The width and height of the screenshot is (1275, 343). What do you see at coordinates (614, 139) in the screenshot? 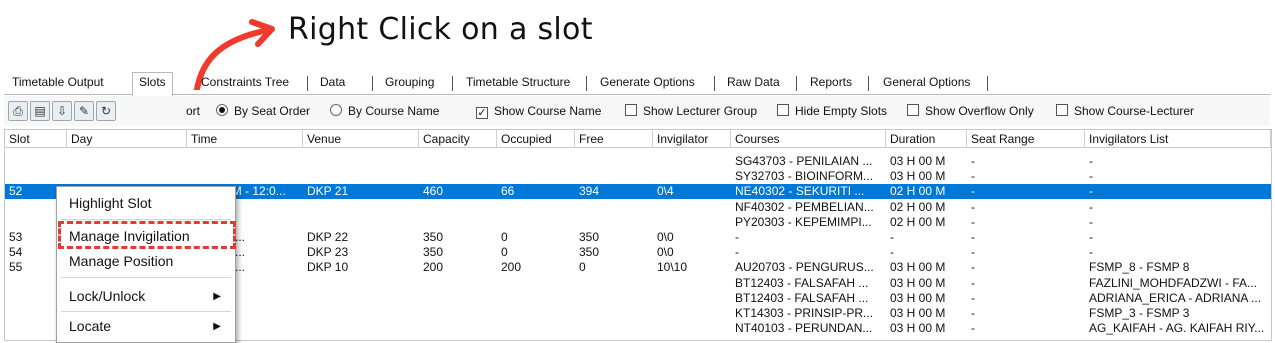
I see `column-header-free: Free` at bounding box center [614, 139].